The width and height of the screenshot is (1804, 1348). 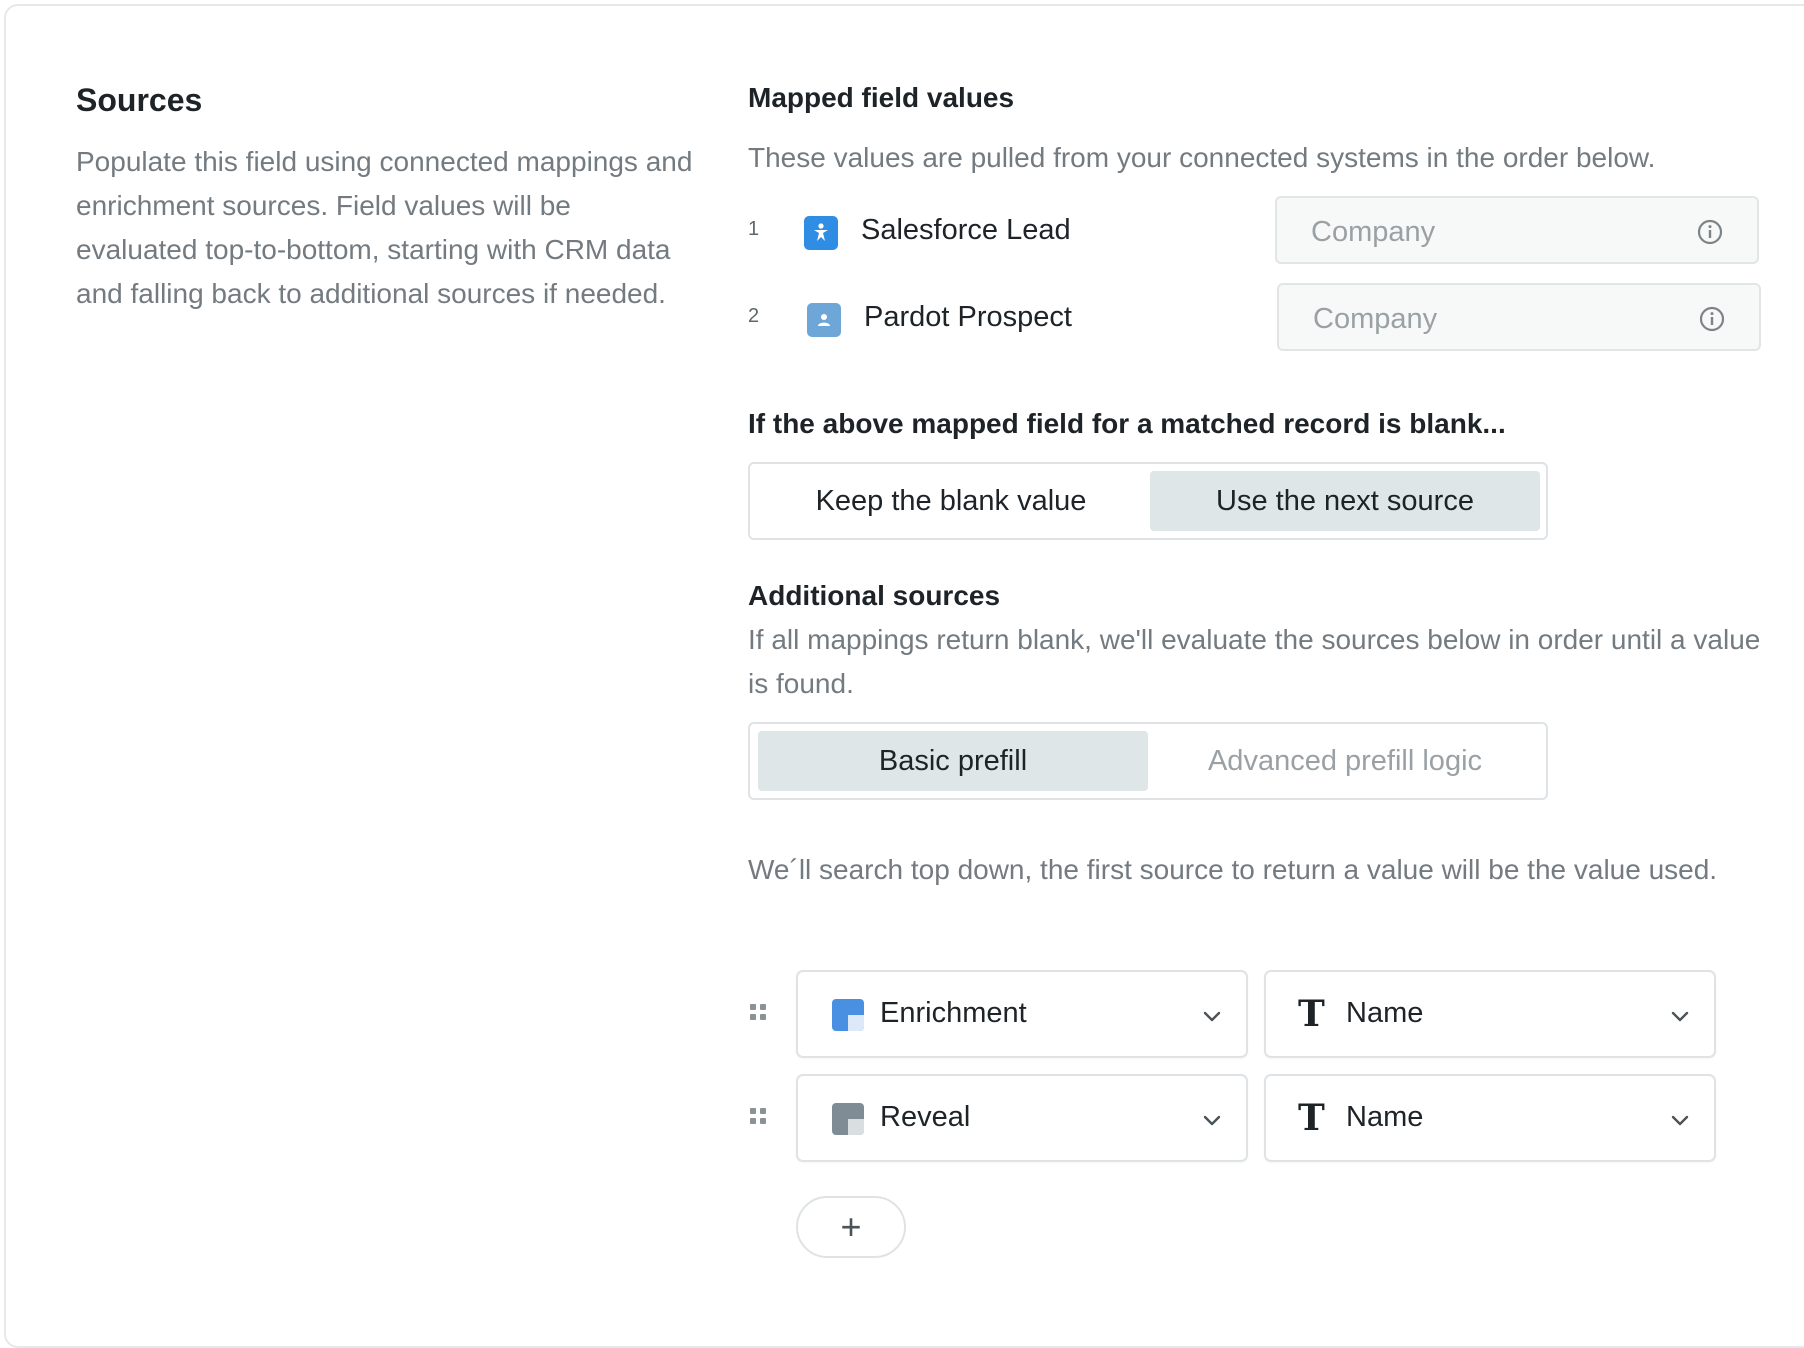 I want to click on source-select: Enrichment, so click(x=1022, y=1014).